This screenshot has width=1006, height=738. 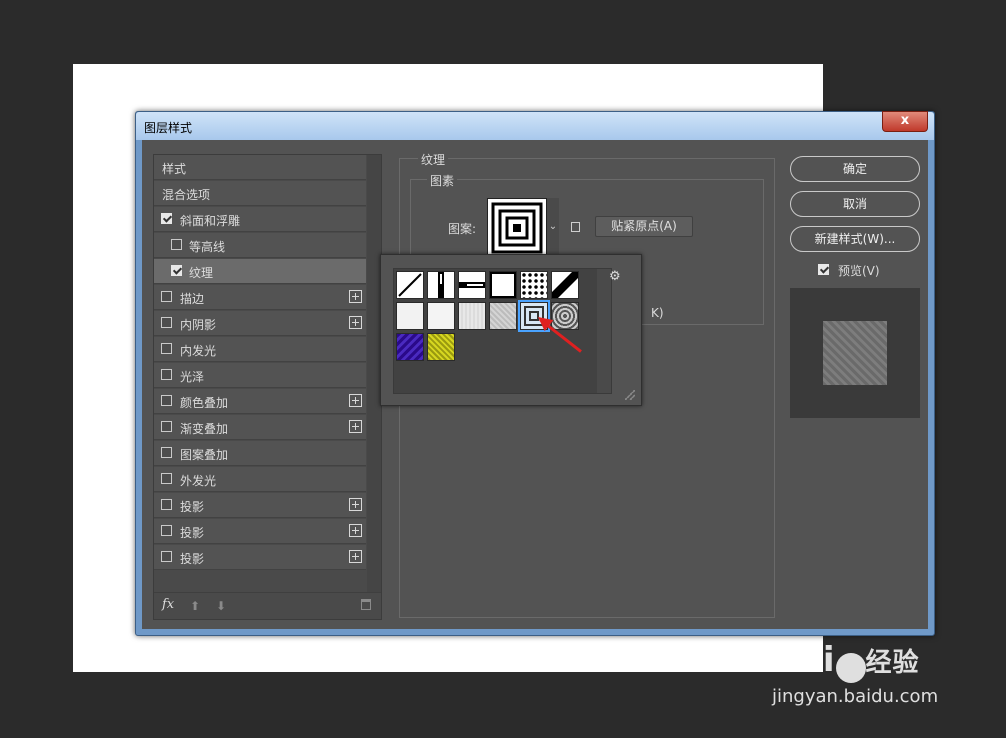 What do you see at coordinates (630, 395) in the screenshot?
I see `resize-grip-icon` at bounding box center [630, 395].